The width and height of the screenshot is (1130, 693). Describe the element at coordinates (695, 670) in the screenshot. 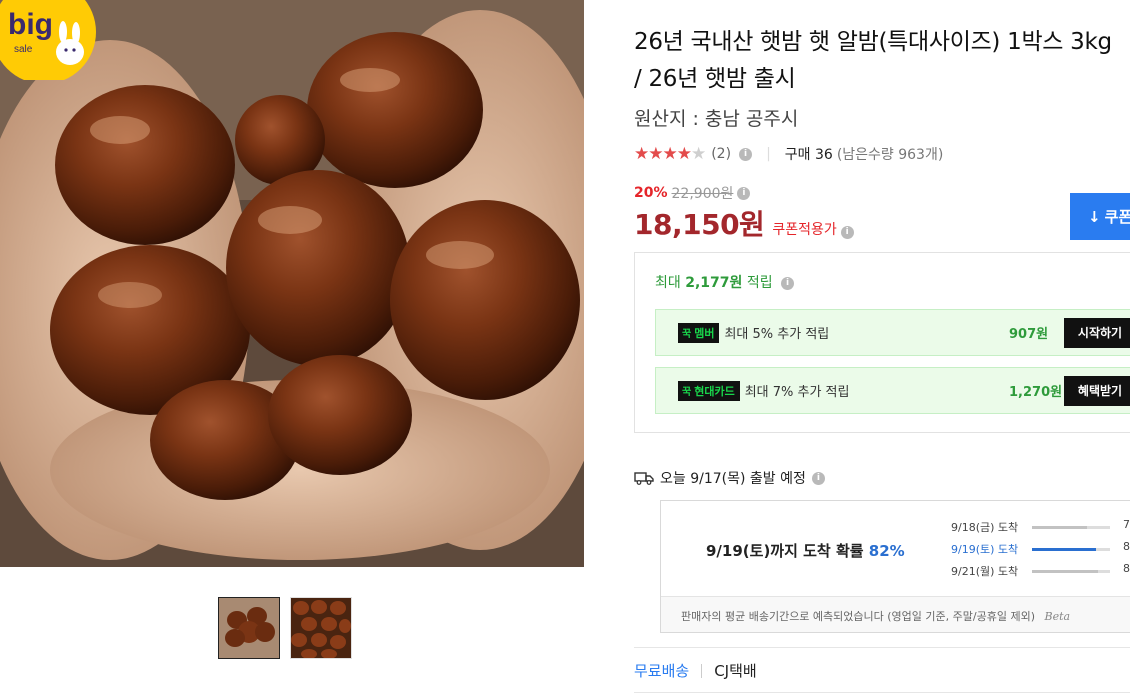

I see `shipping-method-row: 무료배송 CJ택배` at that location.